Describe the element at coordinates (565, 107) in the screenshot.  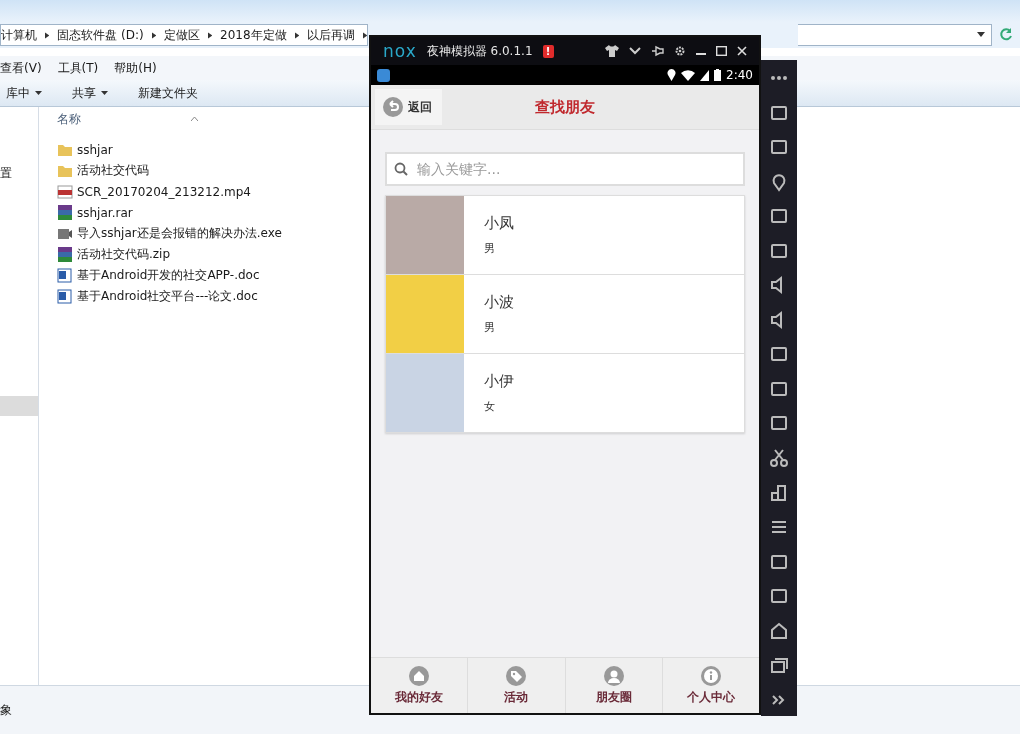
I see `page-title: 查找朋友` at that location.